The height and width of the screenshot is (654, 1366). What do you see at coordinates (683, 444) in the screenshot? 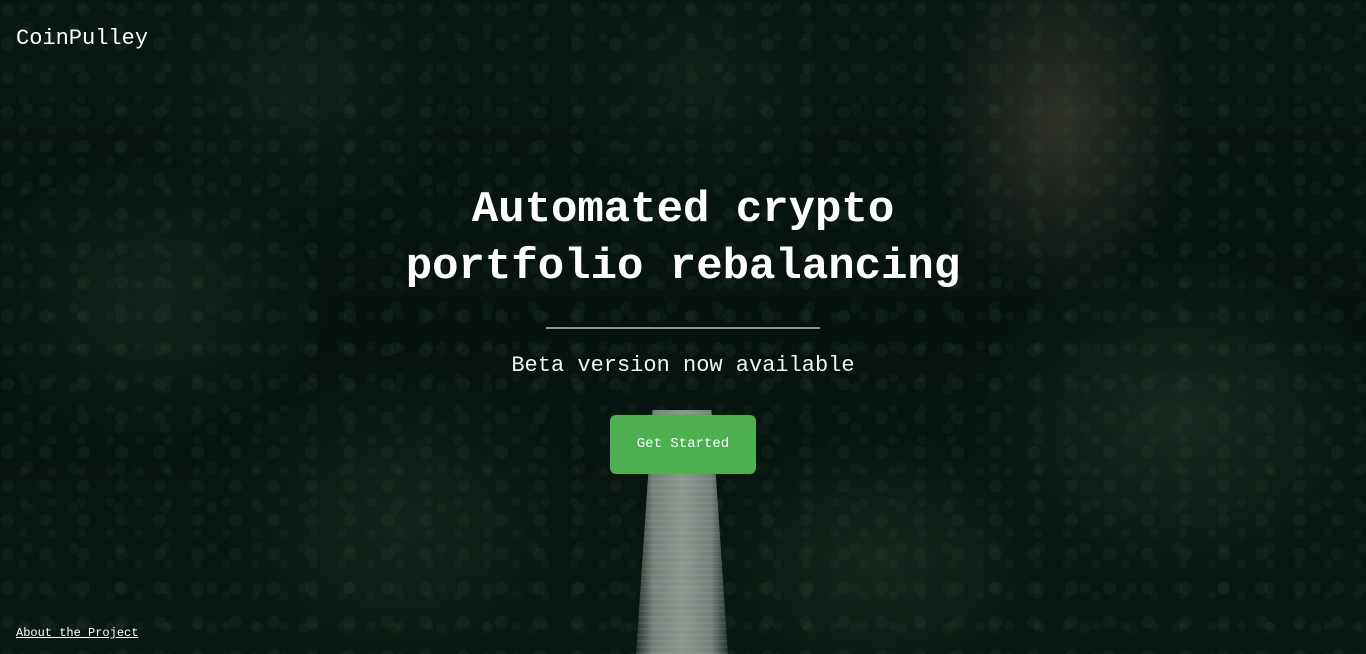
I see `get-started-button: Get Started` at bounding box center [683, 444].